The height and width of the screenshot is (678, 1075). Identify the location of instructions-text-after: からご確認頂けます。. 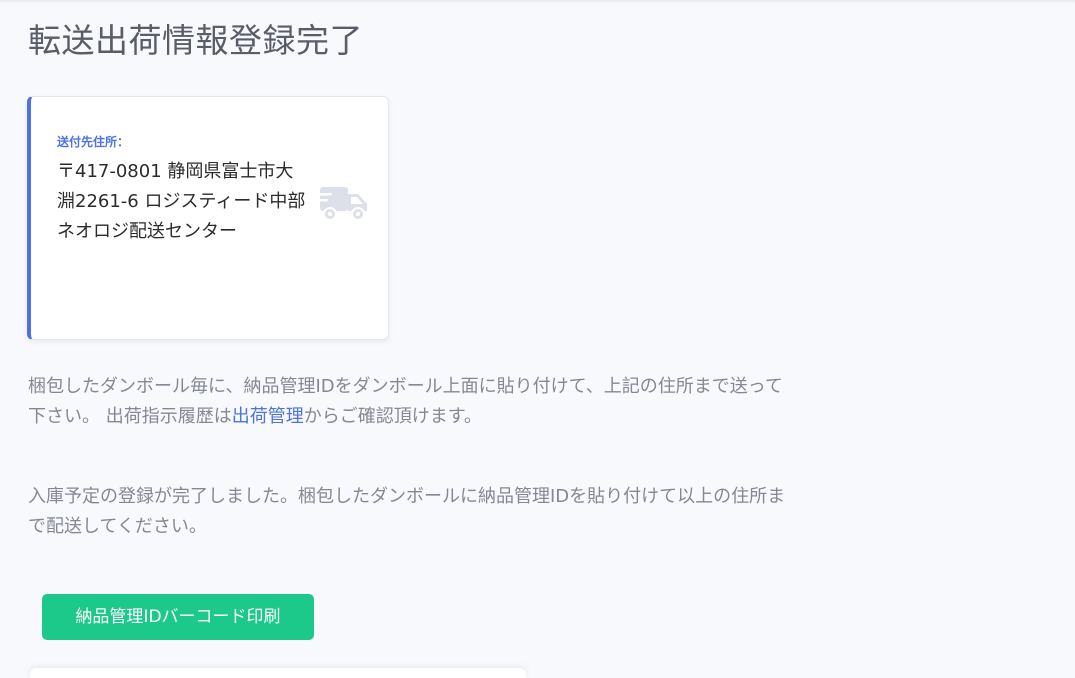
(392, 416).